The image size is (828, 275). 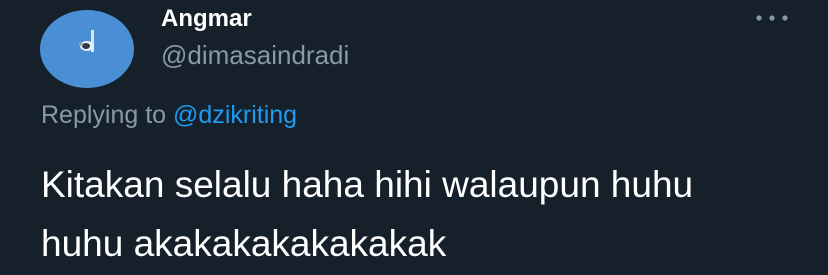 What do you see at coordinates (169, 115) in the screenshot?
I see `replying-to: Replying to @dzikriting` at bounding box center [169, 115].